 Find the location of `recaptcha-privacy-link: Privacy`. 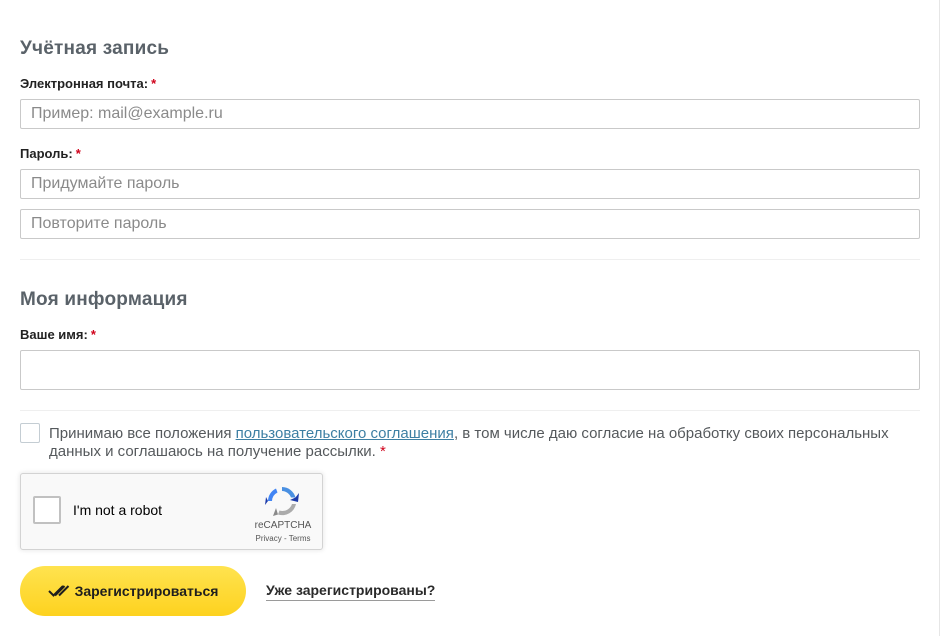

recaptcha-privacy-link: Privacy is located at coordinates (269, 538).